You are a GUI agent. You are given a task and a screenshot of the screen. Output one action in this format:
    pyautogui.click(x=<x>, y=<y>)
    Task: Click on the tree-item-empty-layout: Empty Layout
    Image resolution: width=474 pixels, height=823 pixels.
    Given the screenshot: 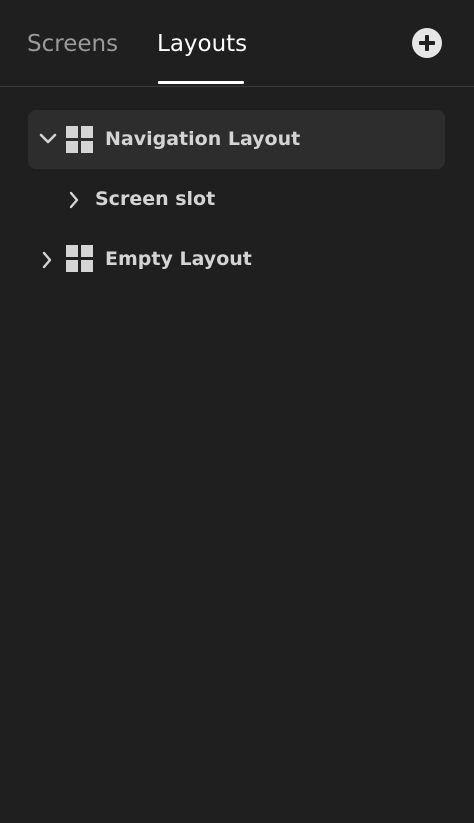 What is the action you would take?
    pyautogui.click(x=236, y=259)
    